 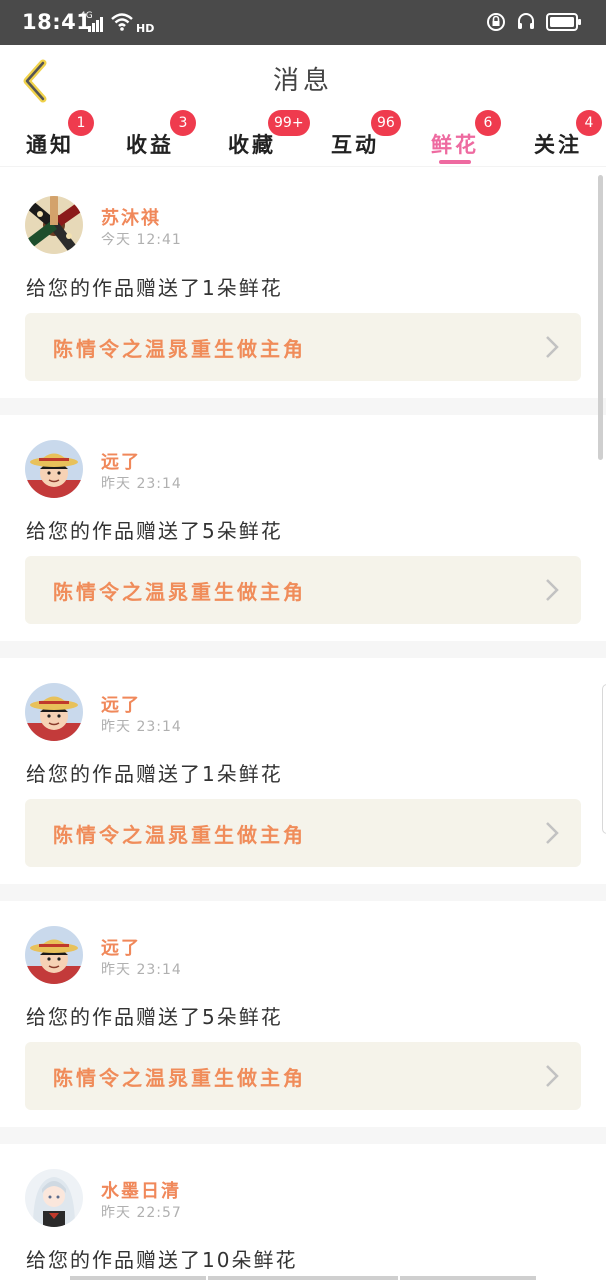 I want to click on scrollbar, so click(x=600, y=317).